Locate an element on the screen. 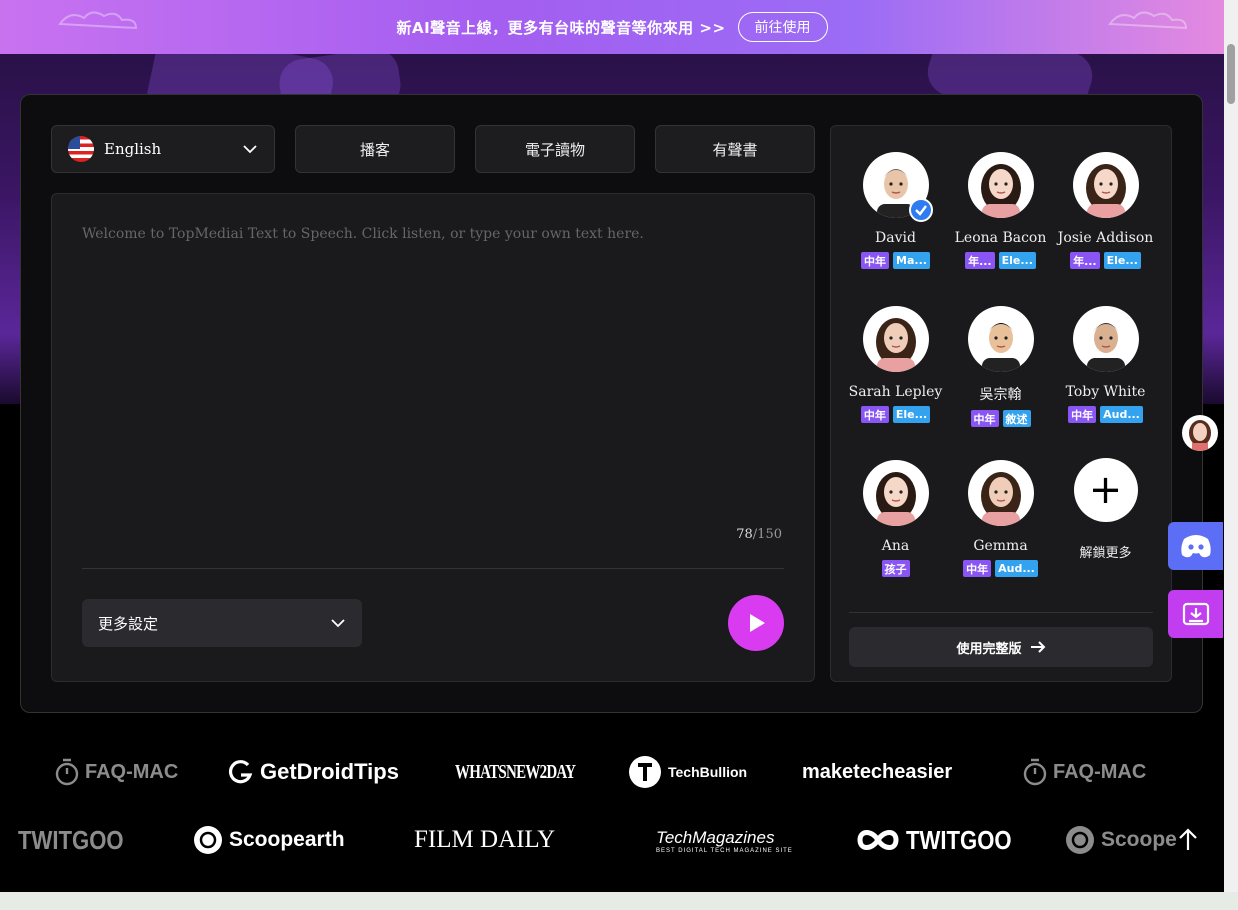  unlock-more-label: 解鎖更多 is located at coordinates (1105, 553).